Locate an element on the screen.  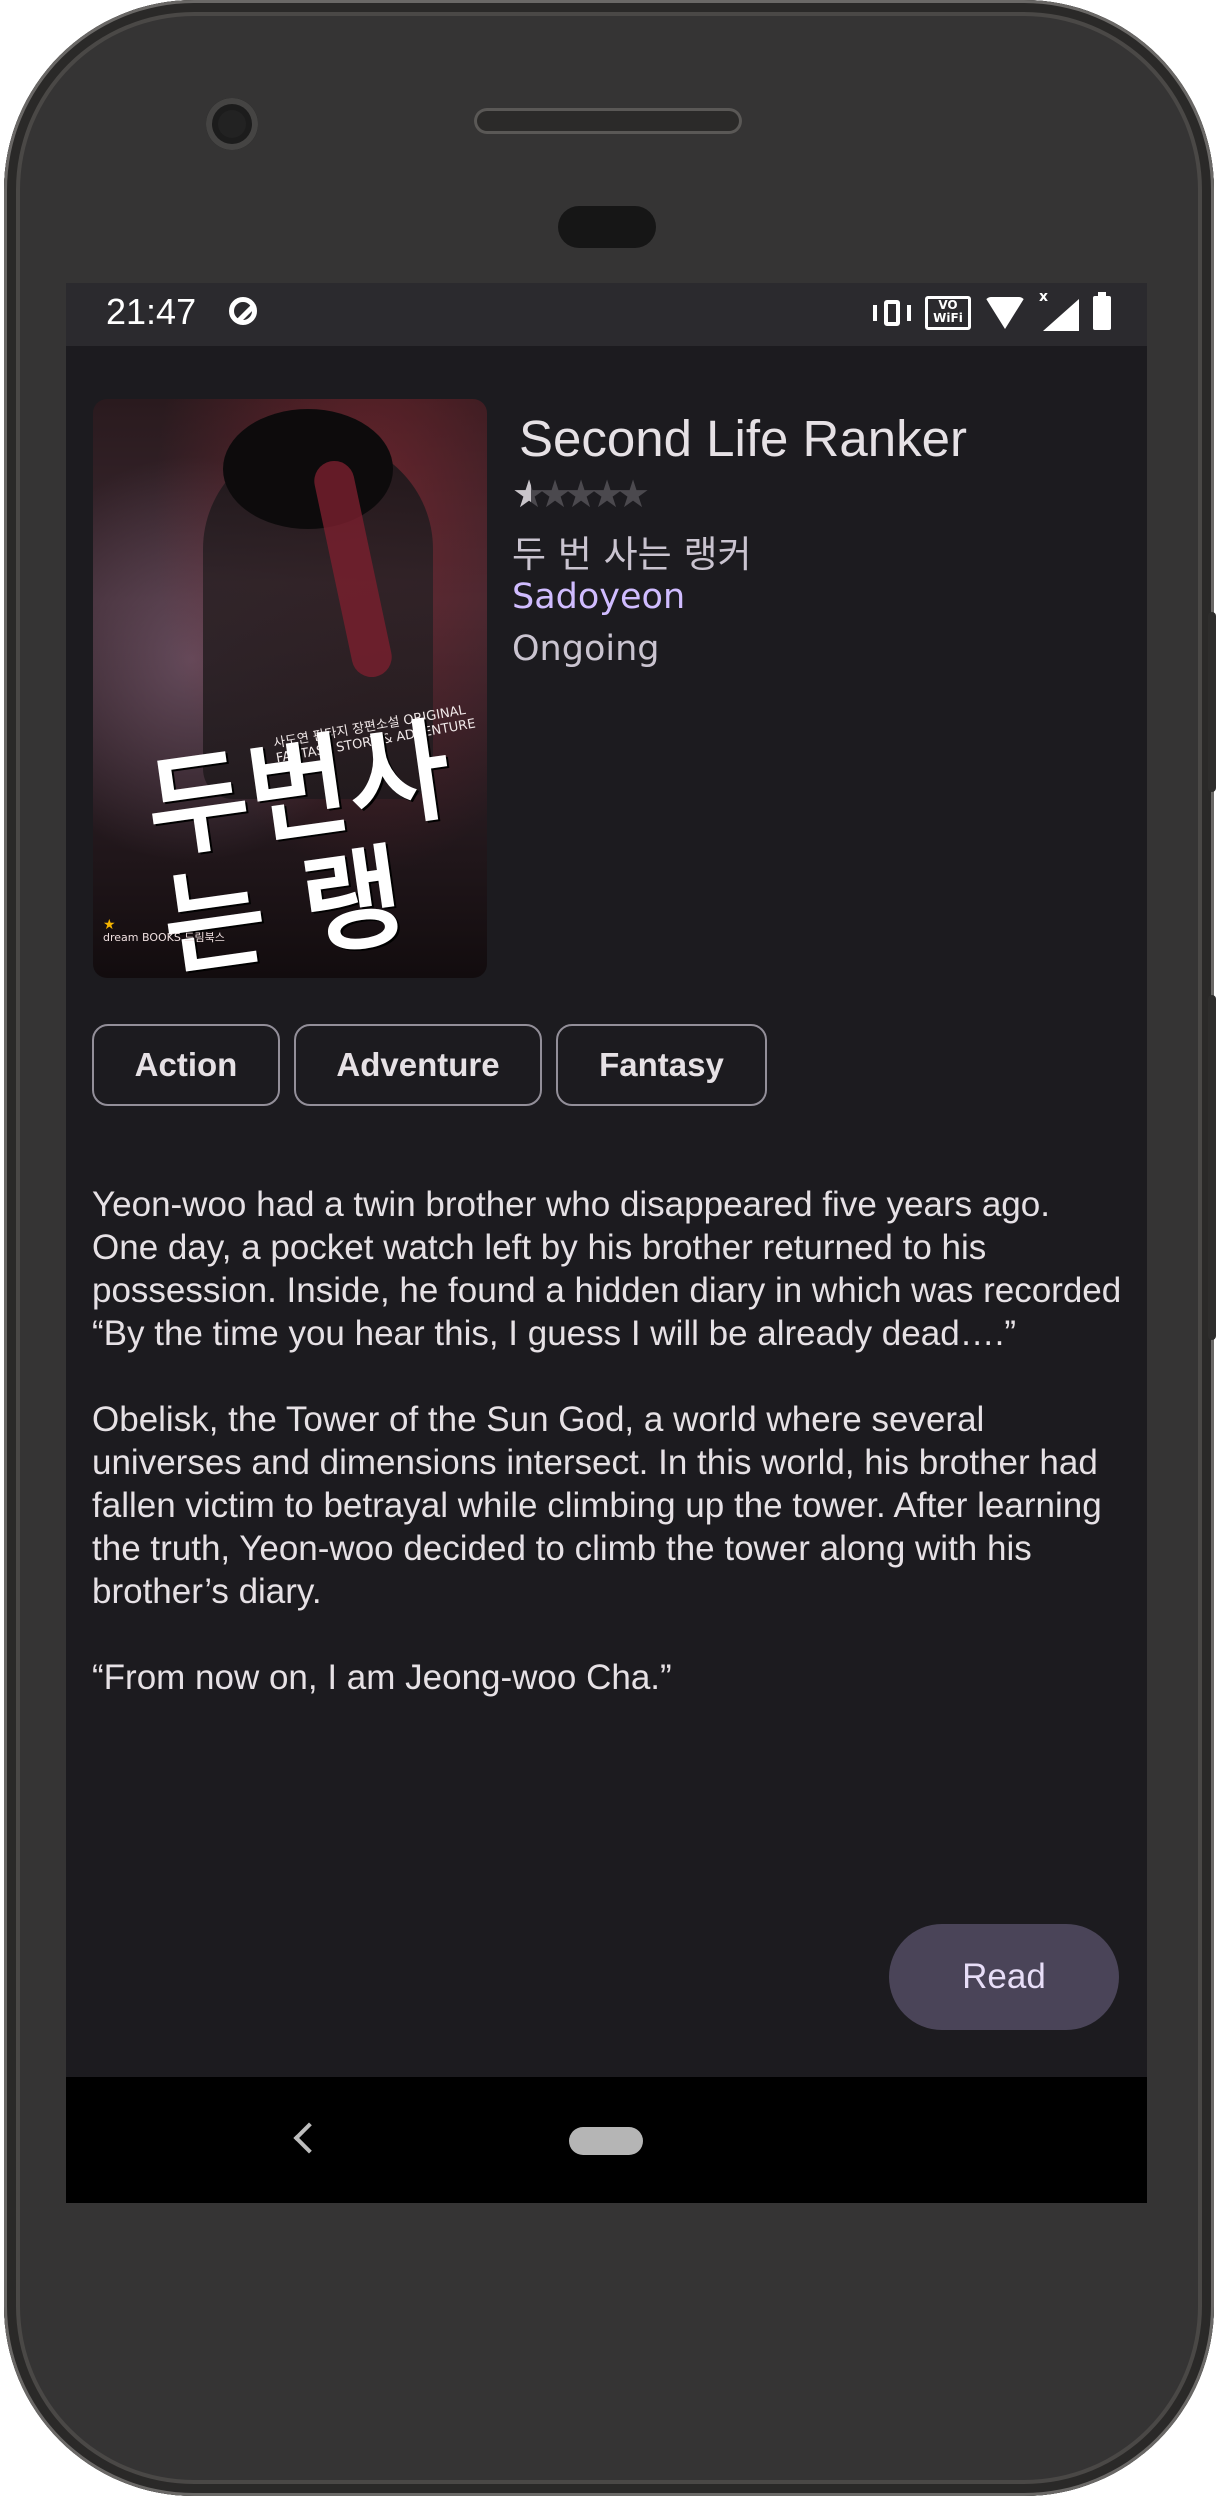
status-time: 21:47 is located at coordinates (151, 311).